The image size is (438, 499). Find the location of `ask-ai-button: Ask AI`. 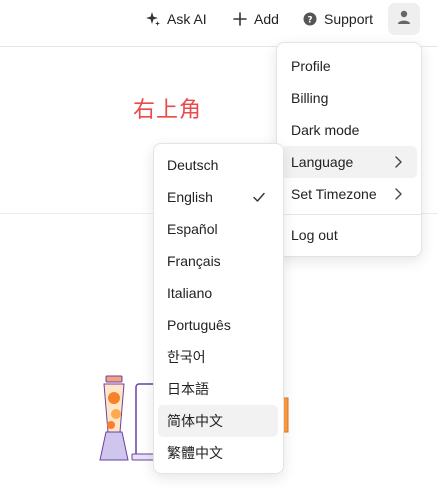

ask-ai-button: Ask AI is located at coordinates (176, 19).